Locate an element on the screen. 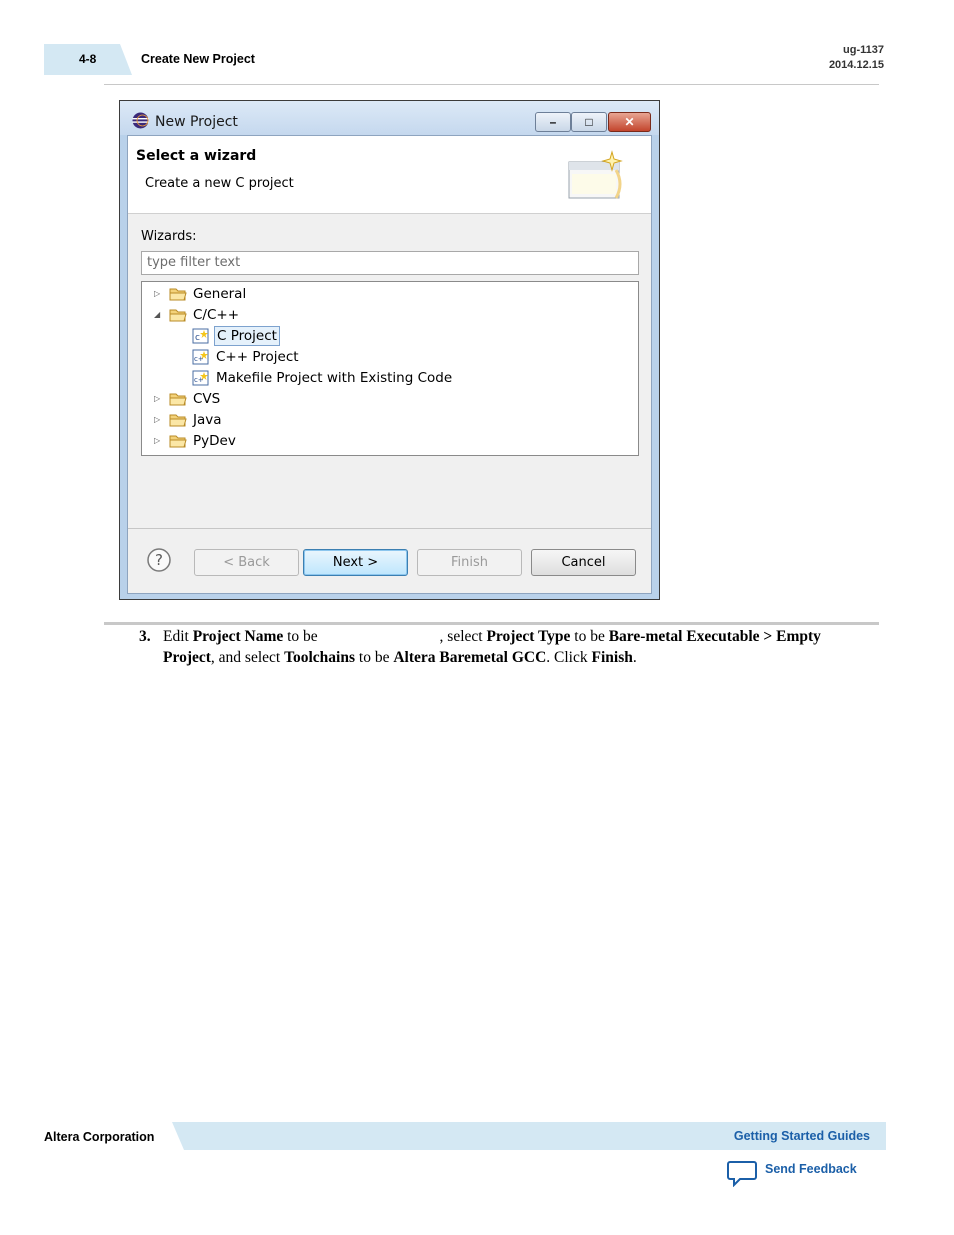 This screenshot has width=954, height=1235. makefile-project-icon: c+ is located at coordinates (200, 378).